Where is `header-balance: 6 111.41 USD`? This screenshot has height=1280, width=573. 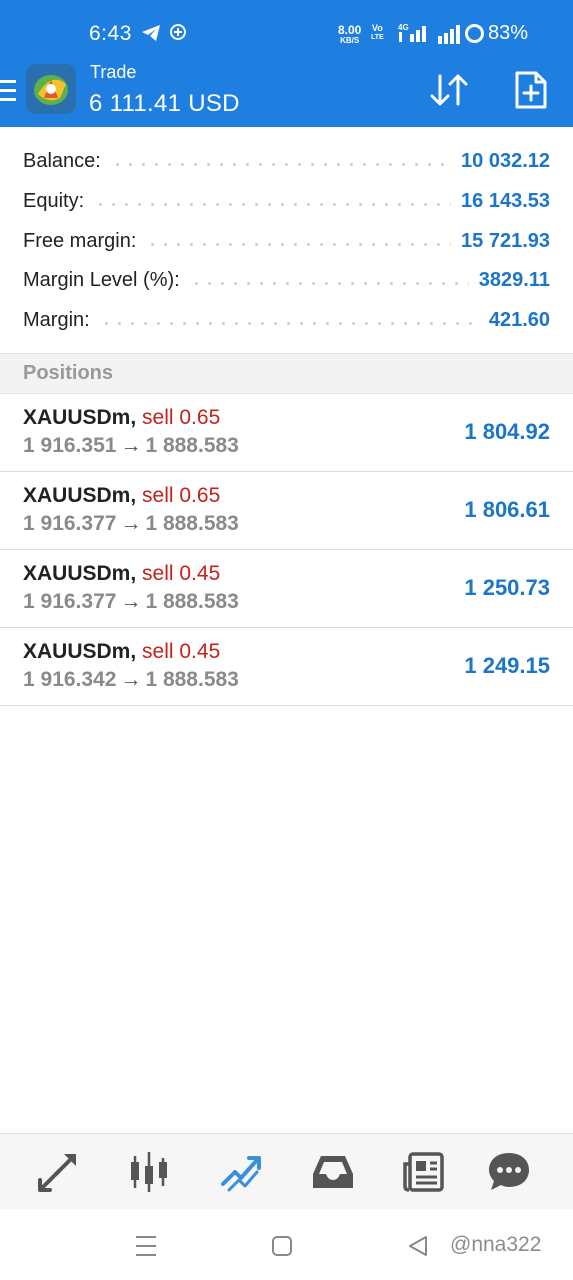
header-balance: 6 111.41 USD is located at coordinates (164, 103).